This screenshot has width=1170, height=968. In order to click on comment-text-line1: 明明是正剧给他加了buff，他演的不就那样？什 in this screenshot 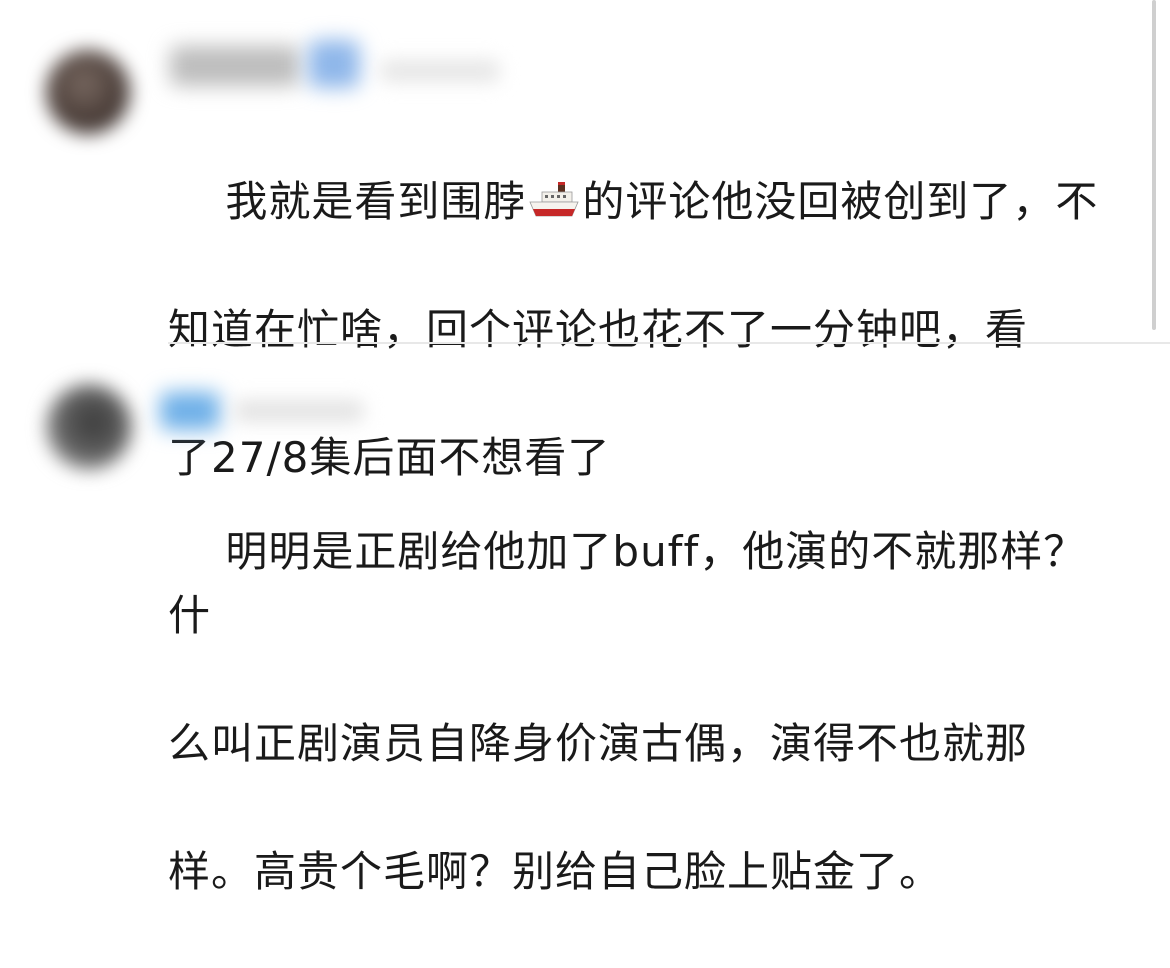, I will do `click(627, 583)`.